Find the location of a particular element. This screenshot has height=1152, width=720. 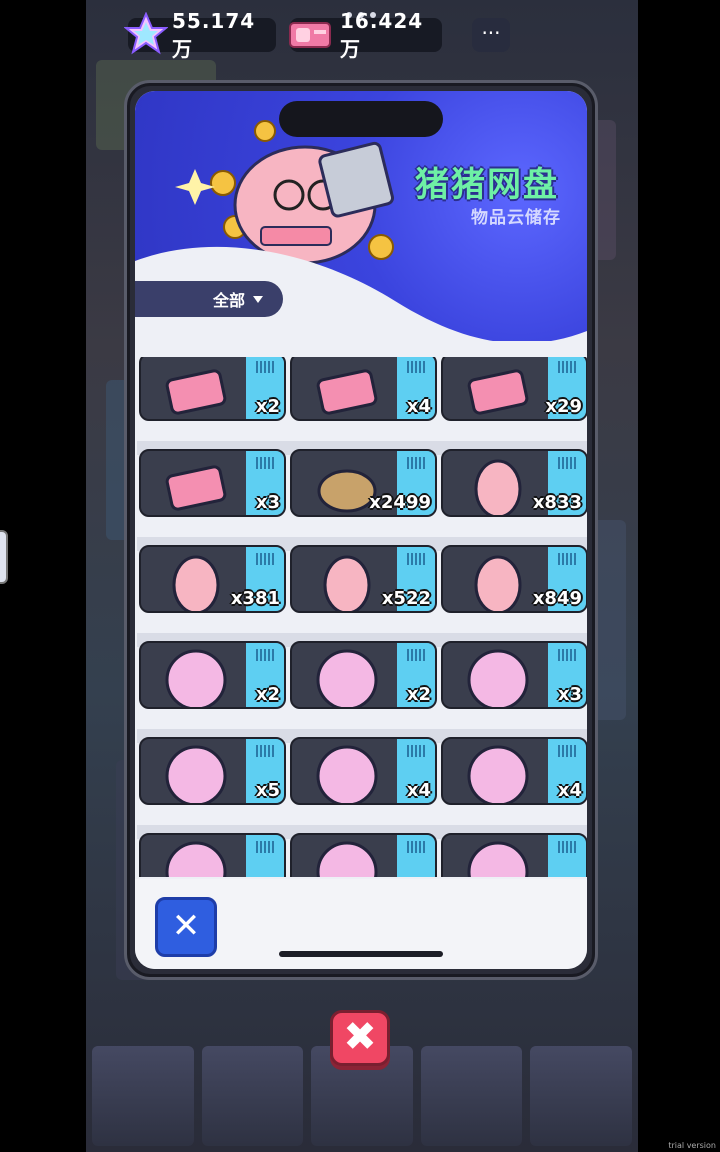

category-filter-dropdown: 全部 is located at coordinates (209, 299).